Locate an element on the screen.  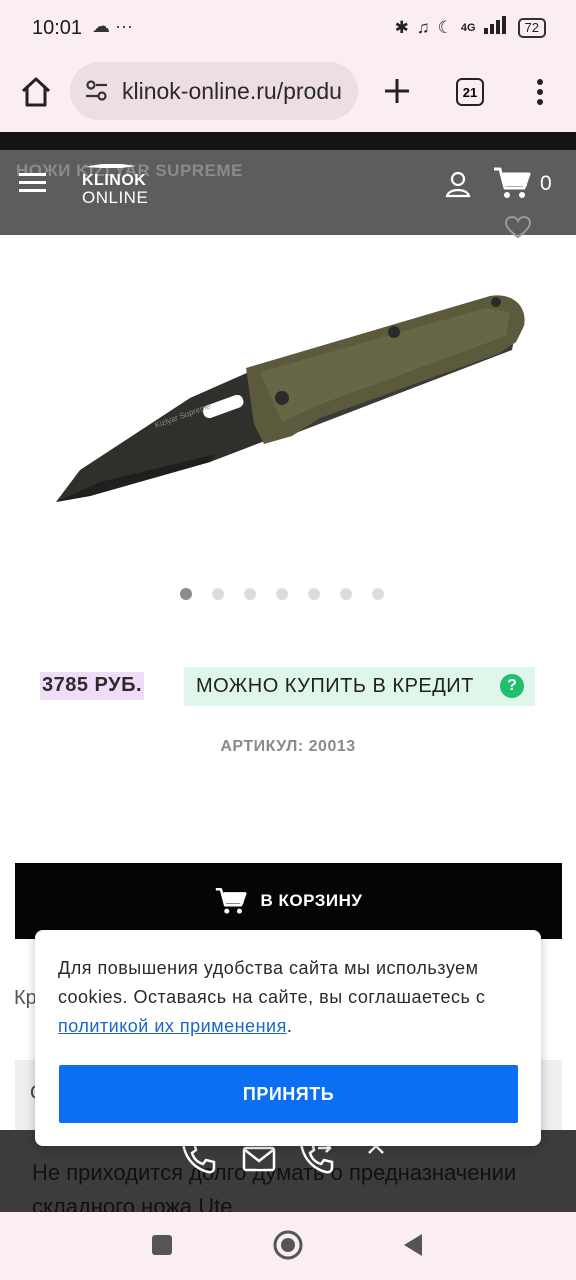
bluetooth-icon: ✱ is located at coordinates (401, 27).